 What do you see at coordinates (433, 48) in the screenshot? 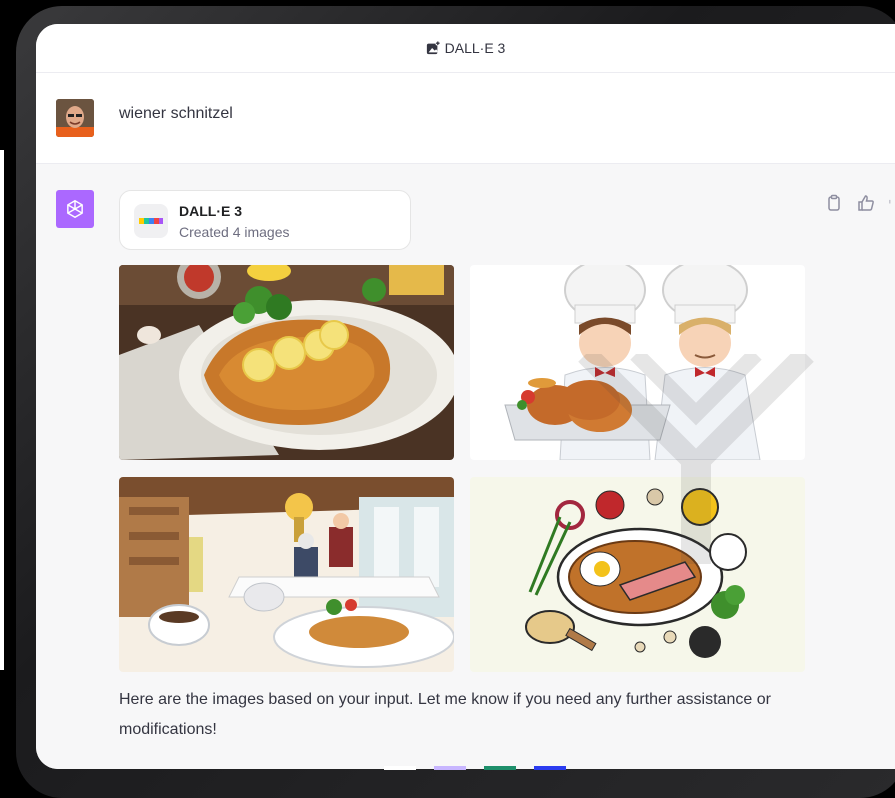
I see `image-plus-icon` at bounding box center [433, 48].